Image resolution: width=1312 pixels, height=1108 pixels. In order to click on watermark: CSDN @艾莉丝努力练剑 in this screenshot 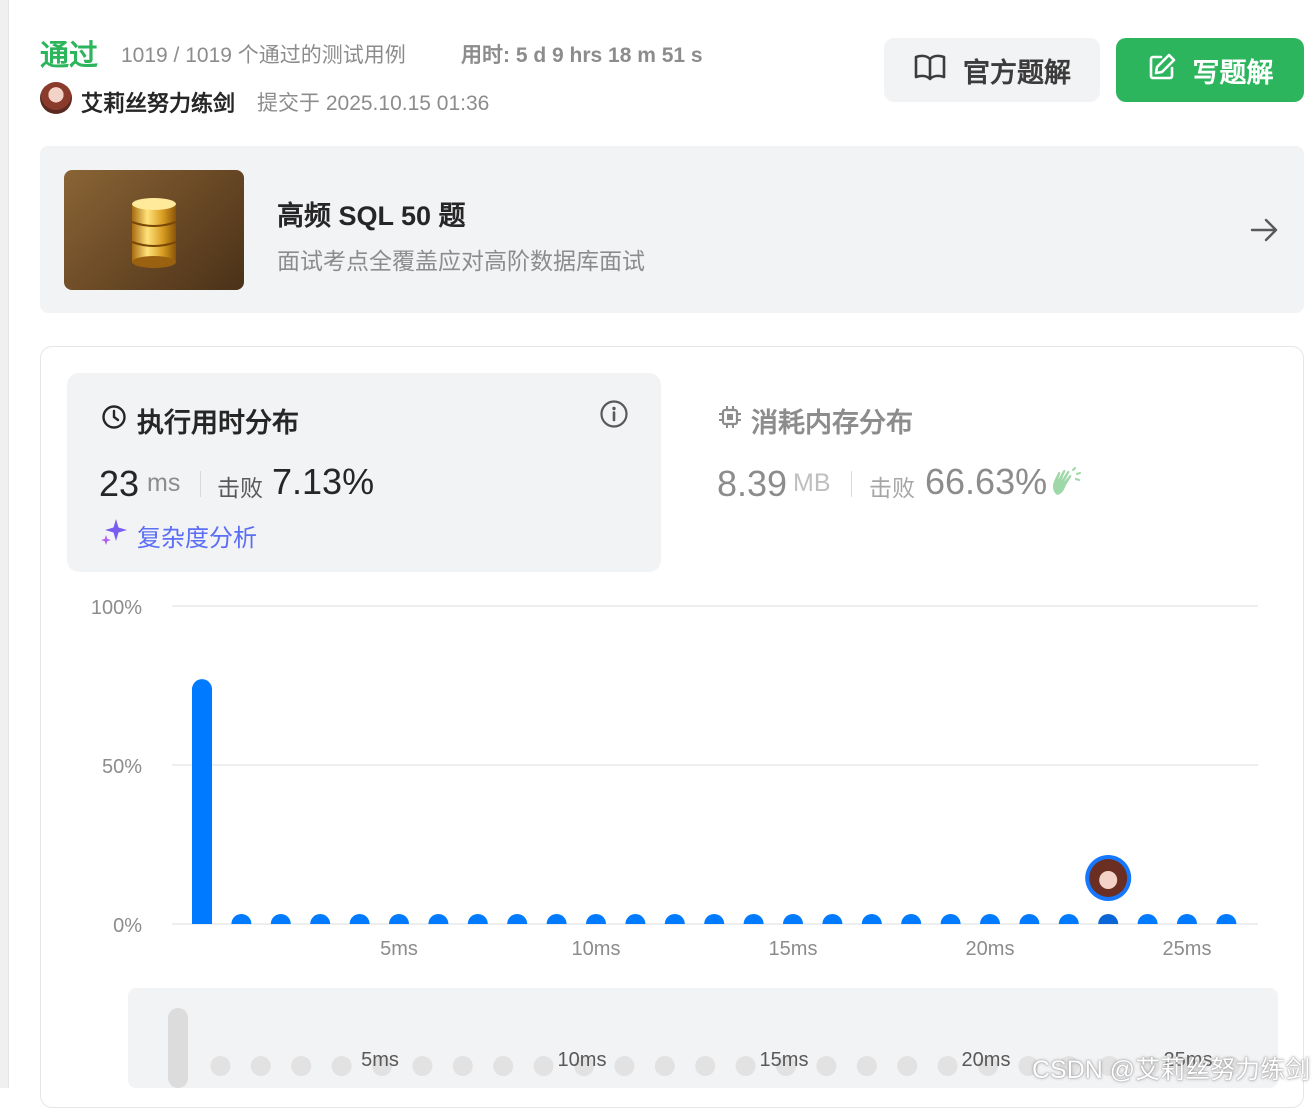, I will do `click(1171, 1070)`.